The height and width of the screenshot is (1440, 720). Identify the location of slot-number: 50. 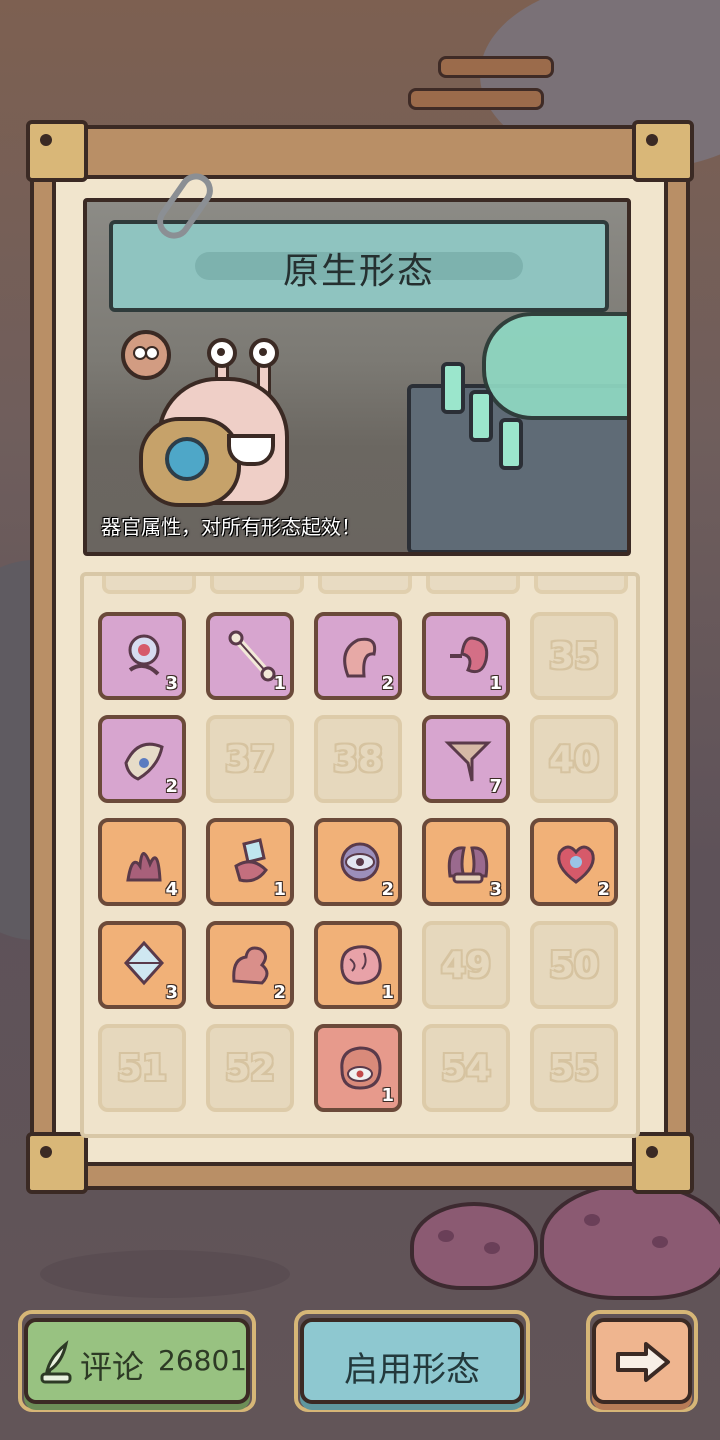
(574, 965).